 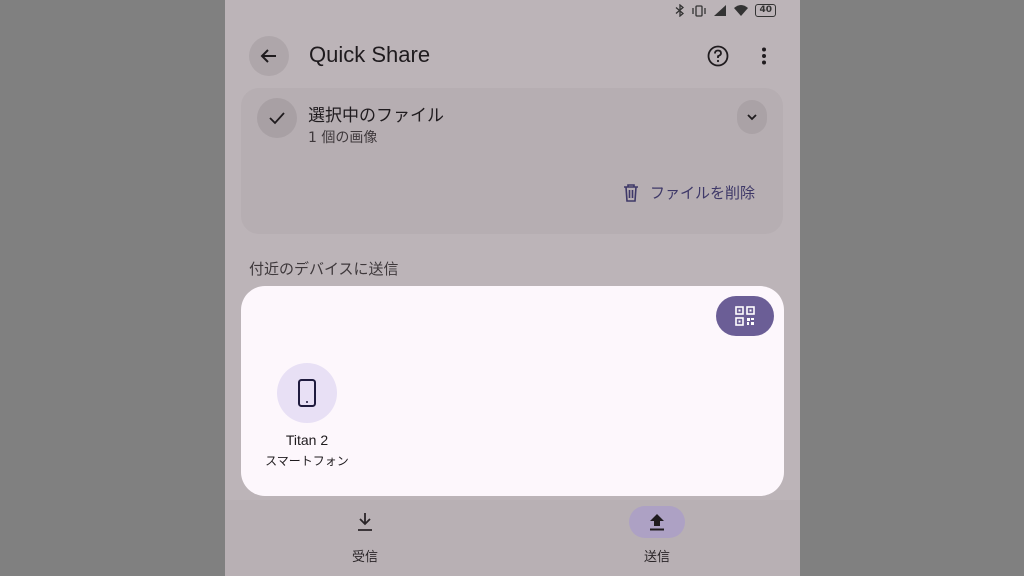 I want to click on more-options-button, so click(x=764, y=56).